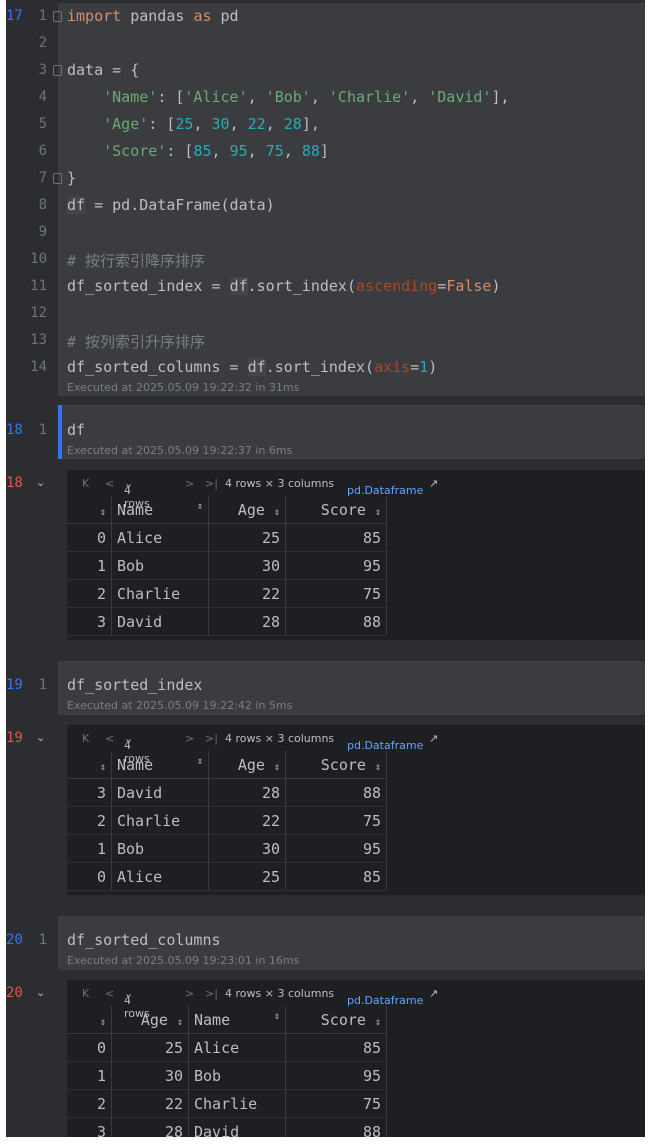 The width and height of the screenshot is (656, 1144). I want to click on selected-cell-indicator, so click(60, 432).